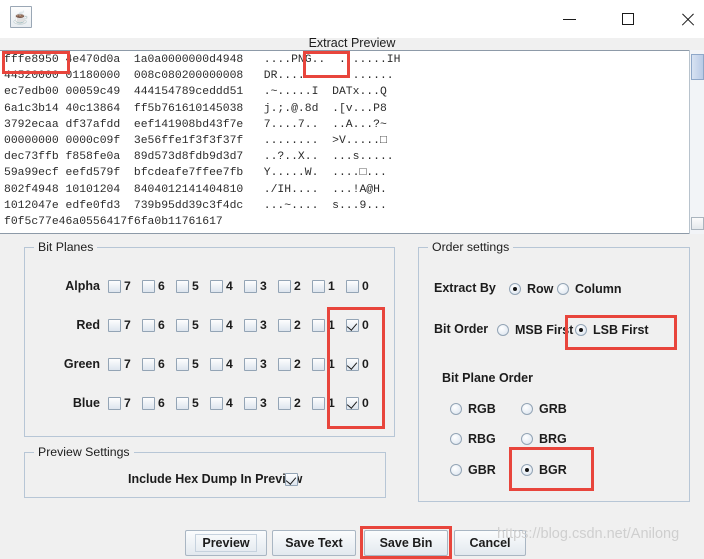 The width and height of the screenshot is (704, 559). What do you see at coordinates (406, 543) in the screenshot?
I see `save-bin-button: Save Bin` at bounding box center [406, 543].